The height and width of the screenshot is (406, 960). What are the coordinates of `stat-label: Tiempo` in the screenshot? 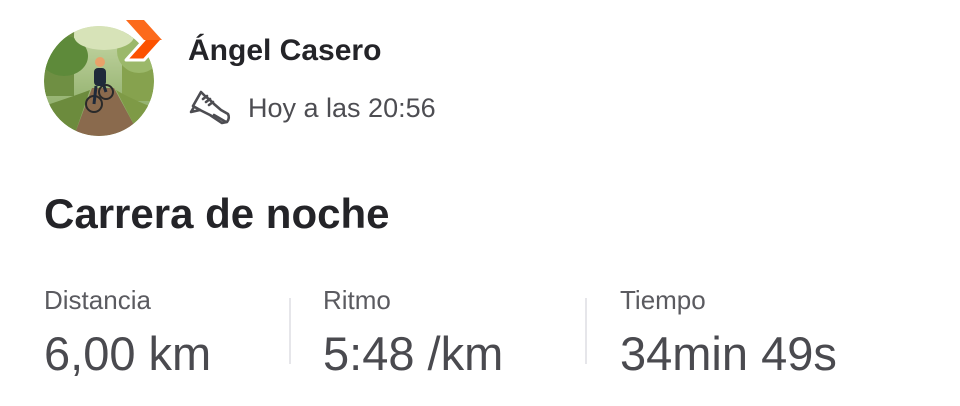 It's located at (663, 300).